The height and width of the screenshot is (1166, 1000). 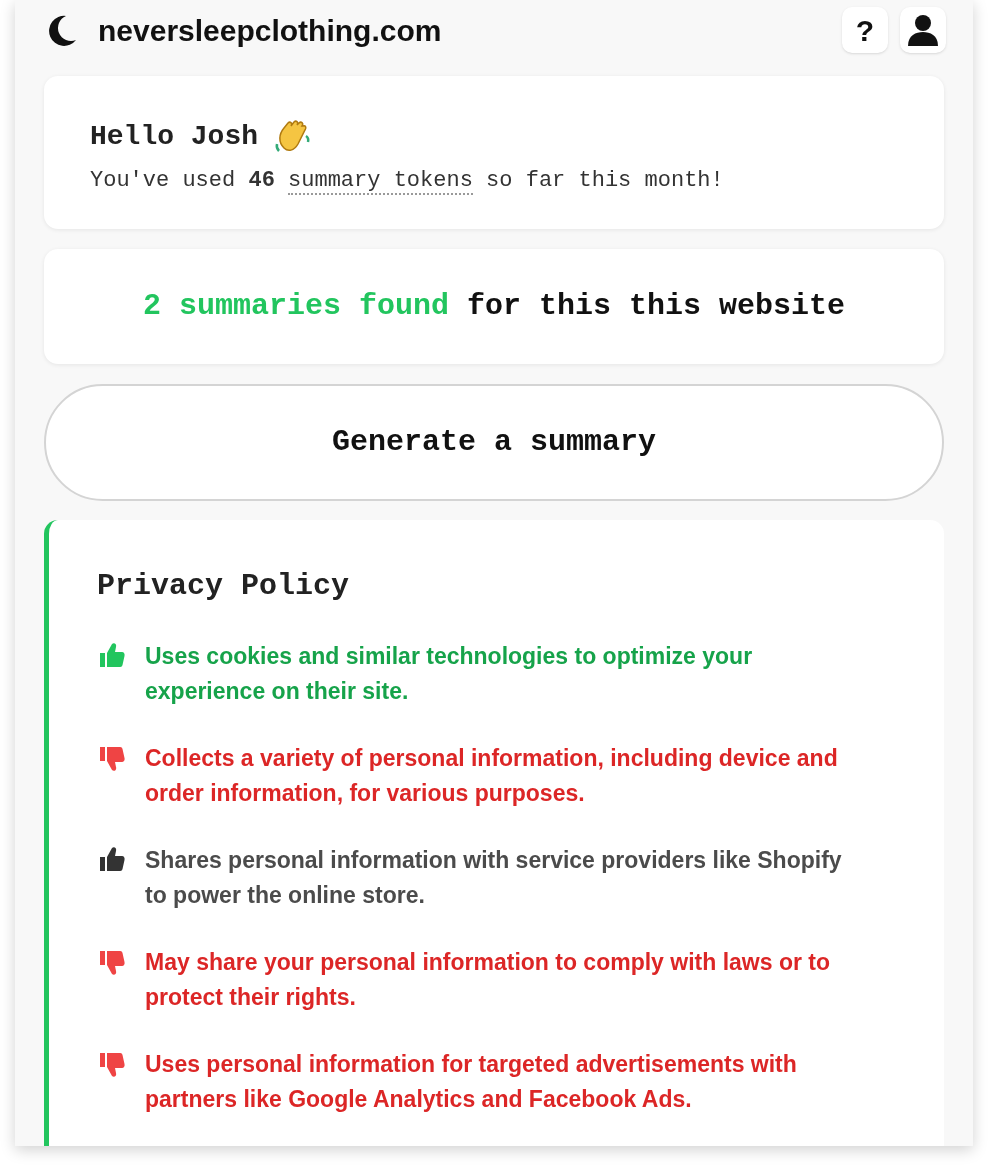 I want to click on greeting-title: Hello Josh, so click(x=174, y=137).